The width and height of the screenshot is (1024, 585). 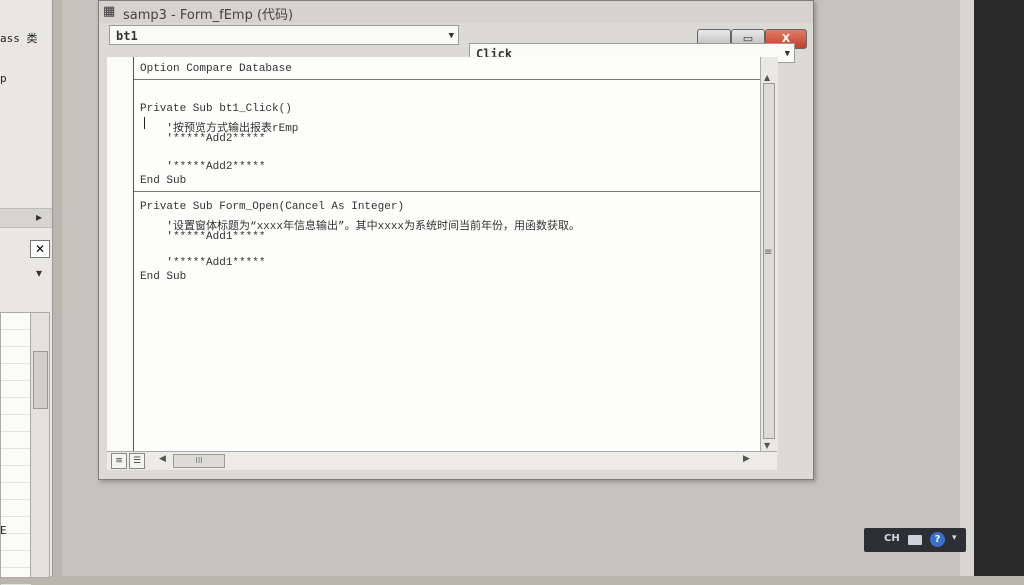 I want to click on left-pane-row: ▸, so click(x=26, y=218).